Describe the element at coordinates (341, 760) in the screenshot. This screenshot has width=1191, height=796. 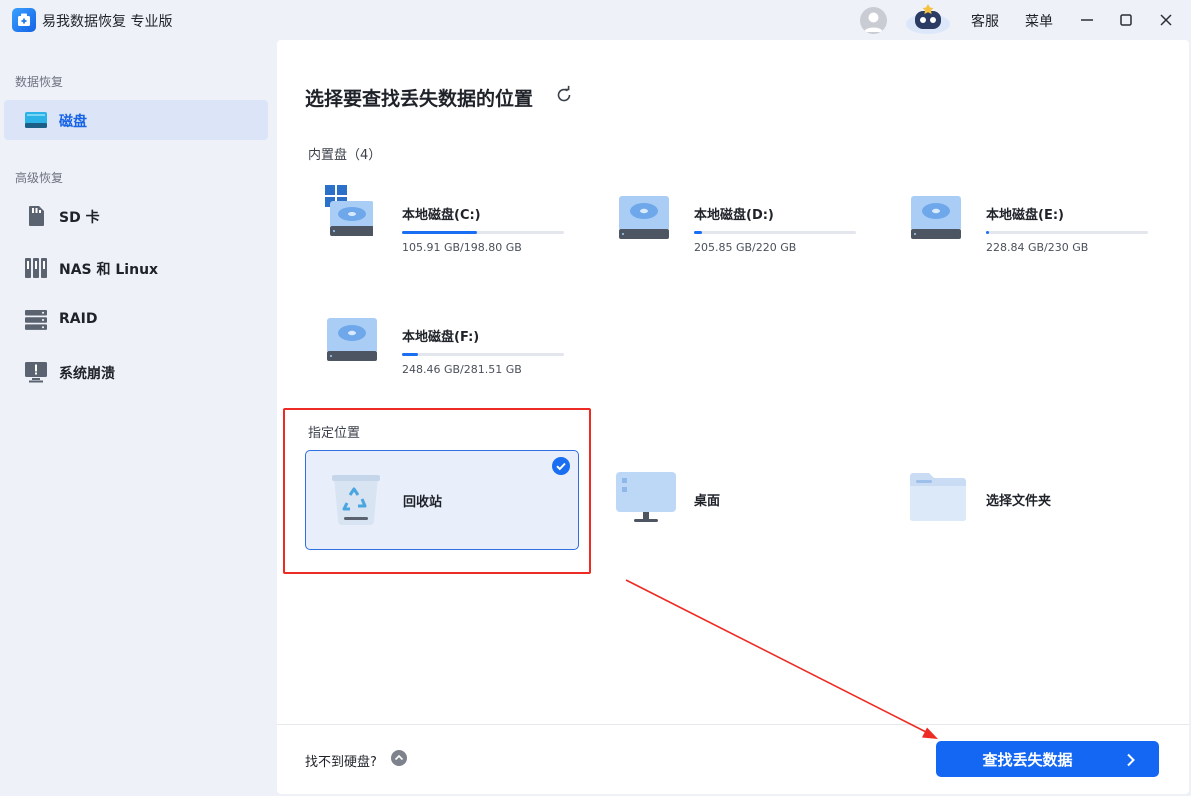
I see `cant-find-drive-link: 找不到硬盘?` at that location.